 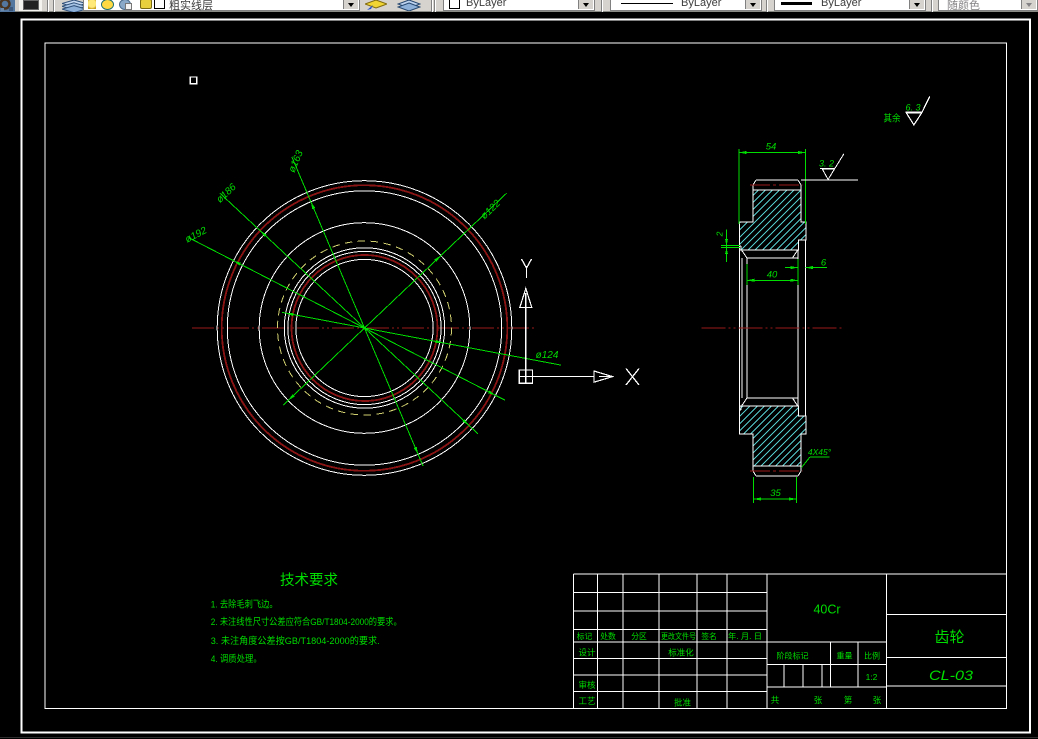 What do you see at coordinates (826, 610) in the screenshot?
I see `svg-text: 40Cr` at bounding box center [826, 610].